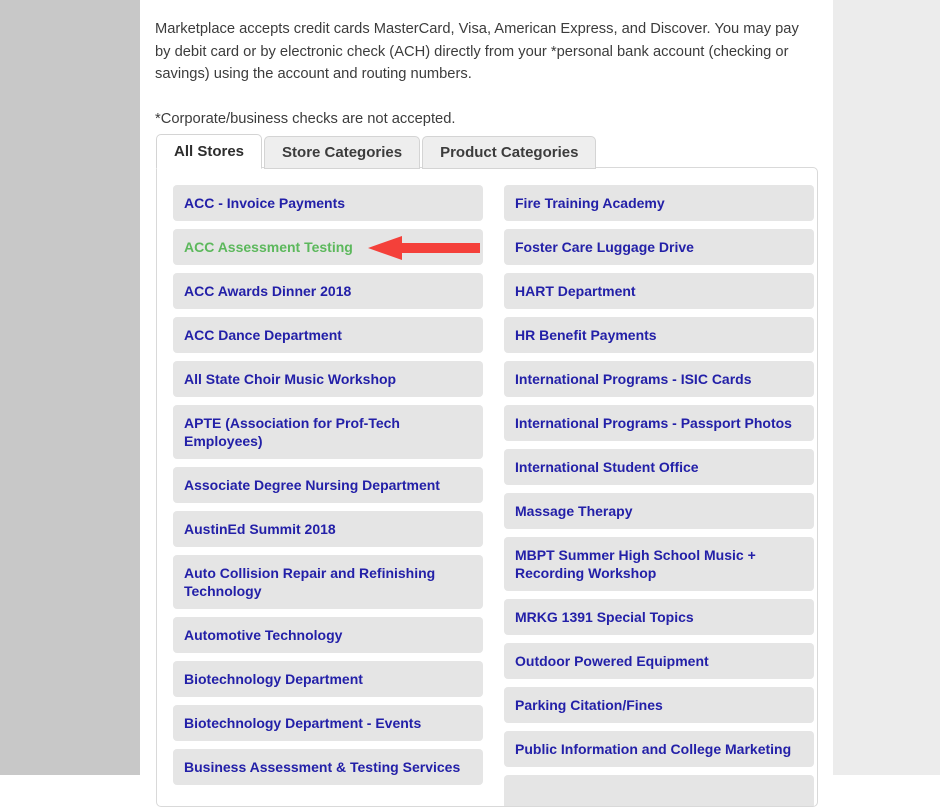 This screenshot has width=940, height=807. What do you see at coordinates (659, 790) in the screenshot?
I see `store-link-item` at bounding box center [659, 790].